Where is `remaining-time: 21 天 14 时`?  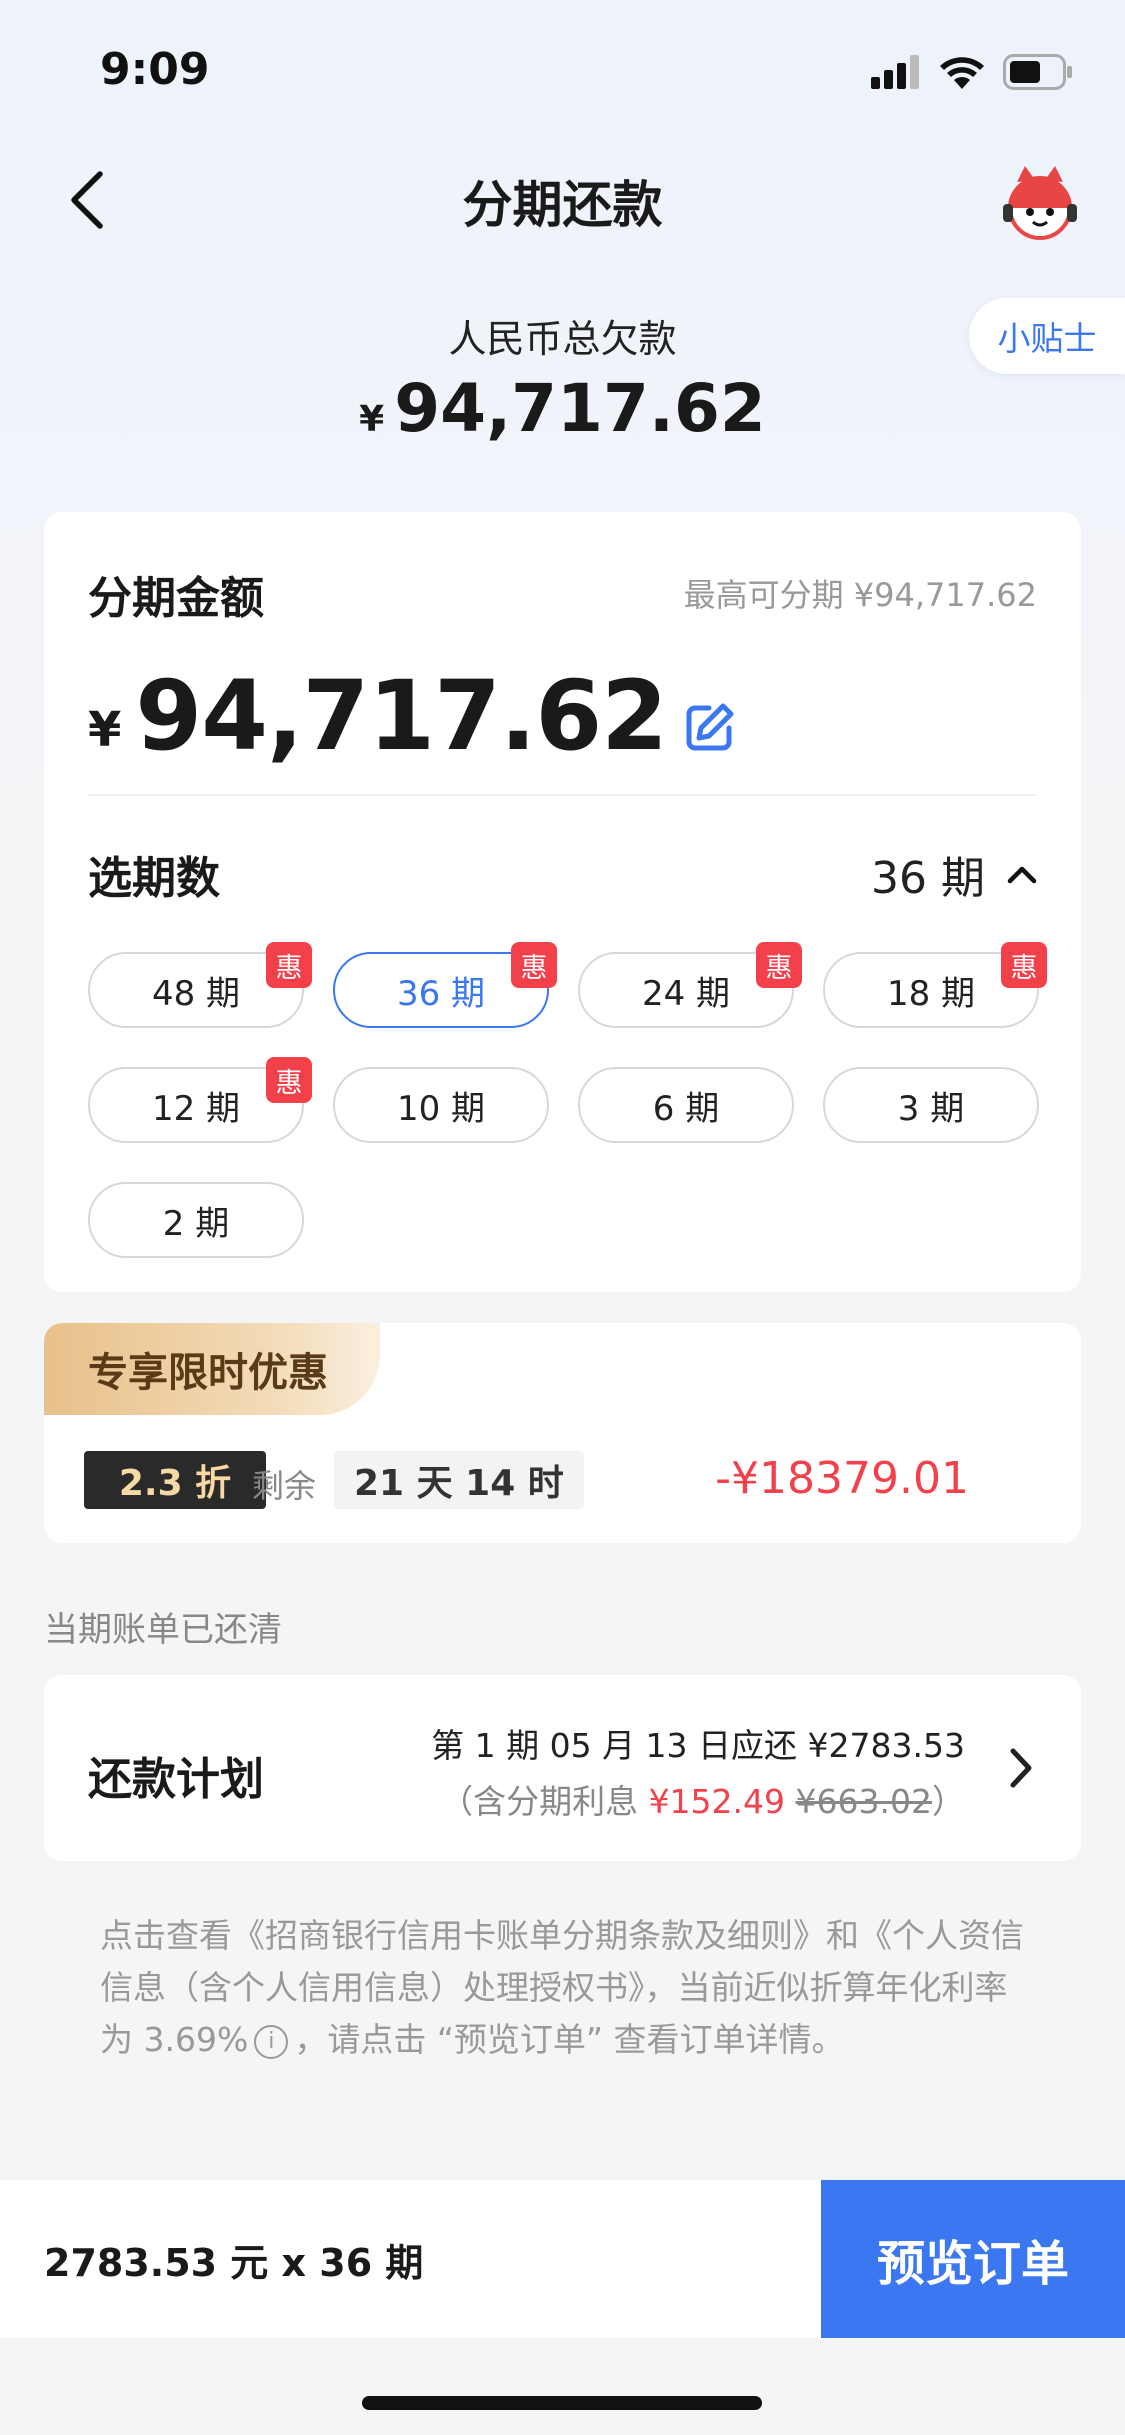
remaining-time: 21 天 14 时 is located at coordinates (459, 1480).